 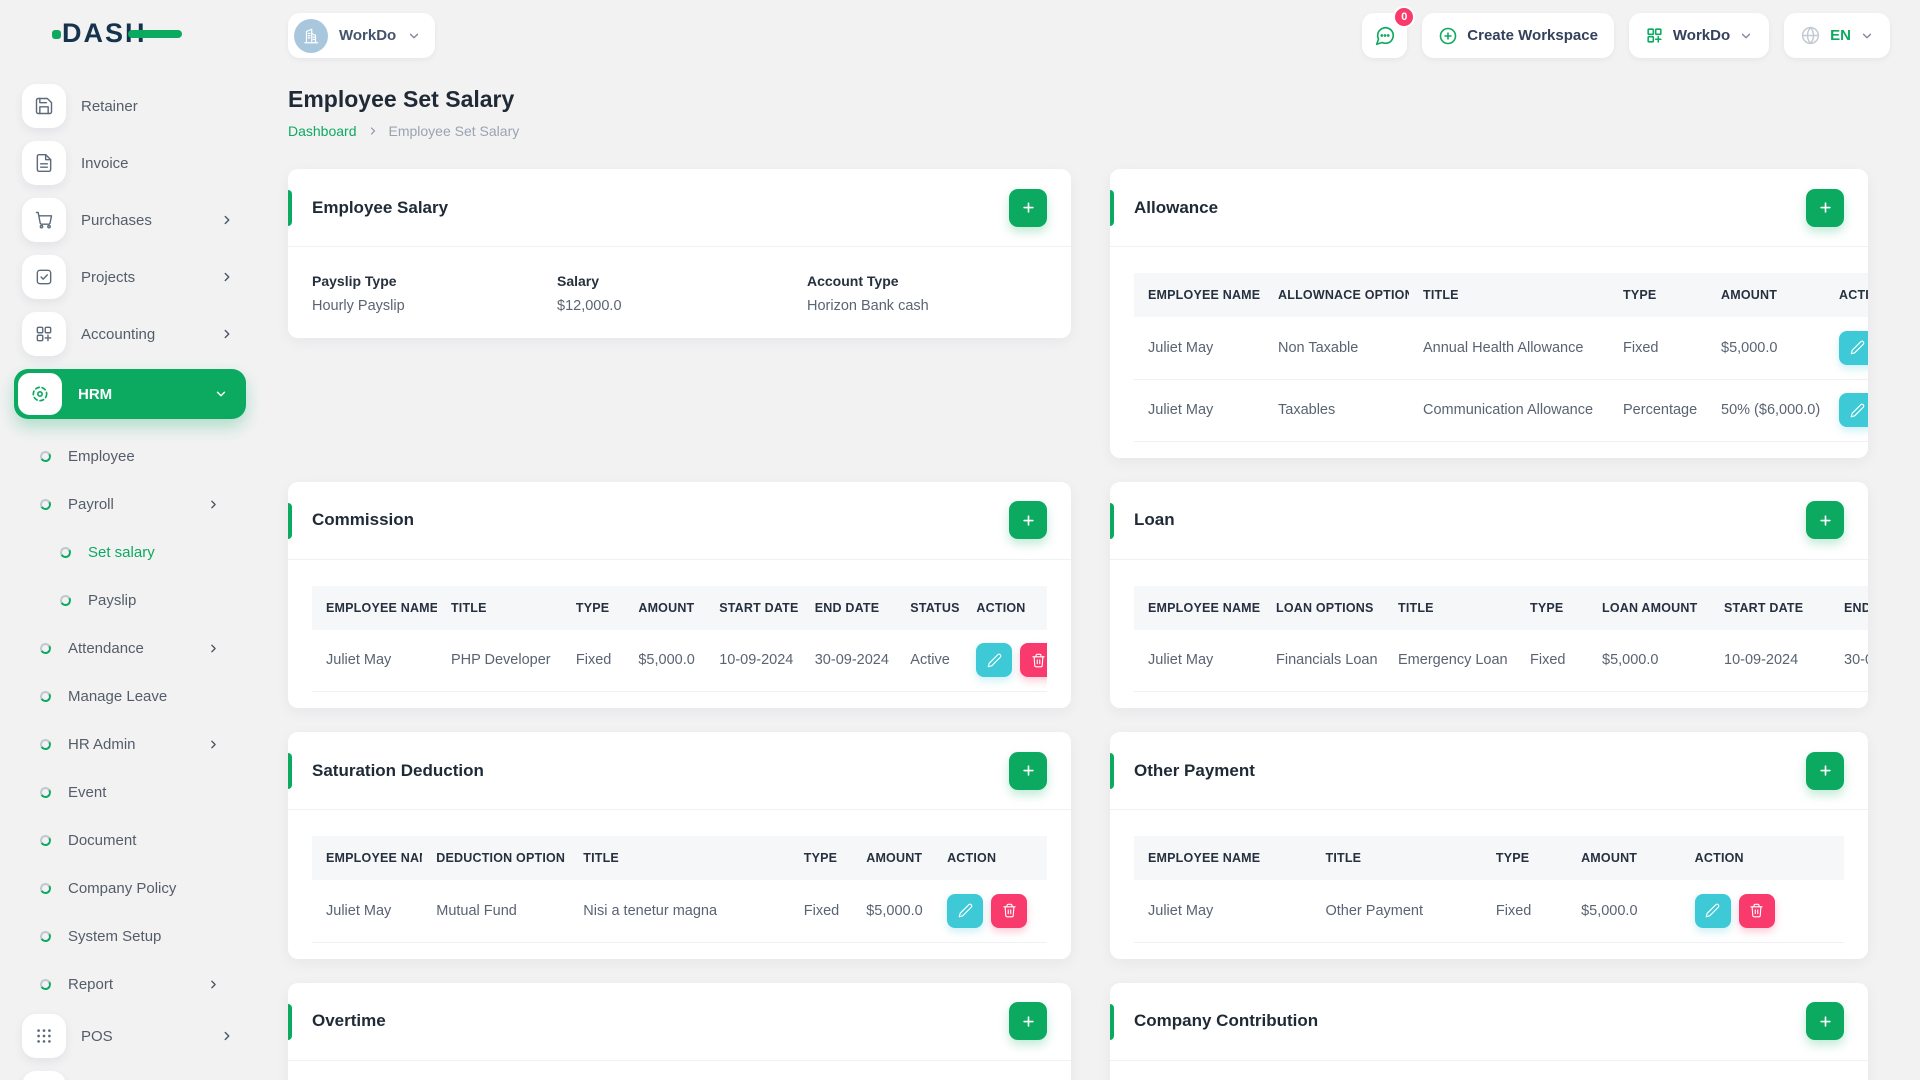 What do you see at coordinates (679, 858) in the screenshot?
I see `column-header: TITLE` at bounding box center [679, 858].